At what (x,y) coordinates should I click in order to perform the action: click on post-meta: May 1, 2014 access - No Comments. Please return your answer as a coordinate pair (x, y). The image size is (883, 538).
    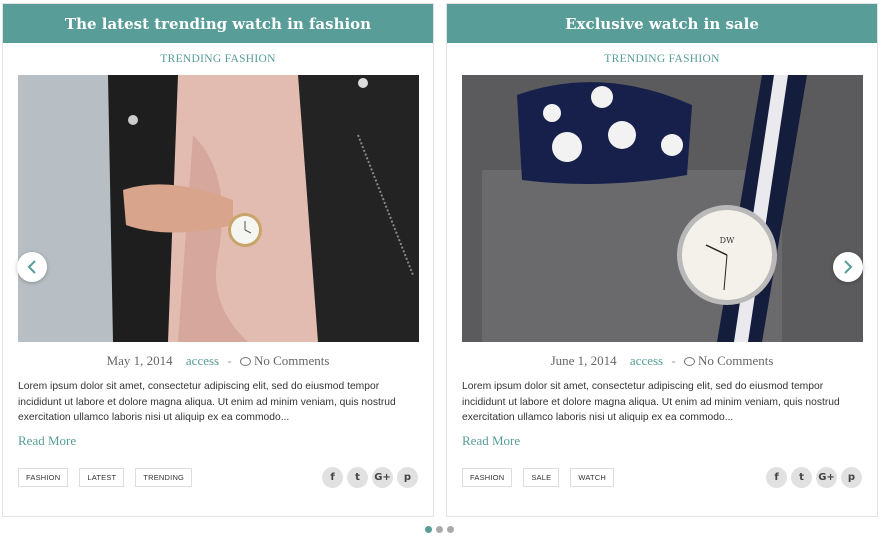
    Looking at the image, I should click on (218, 361).